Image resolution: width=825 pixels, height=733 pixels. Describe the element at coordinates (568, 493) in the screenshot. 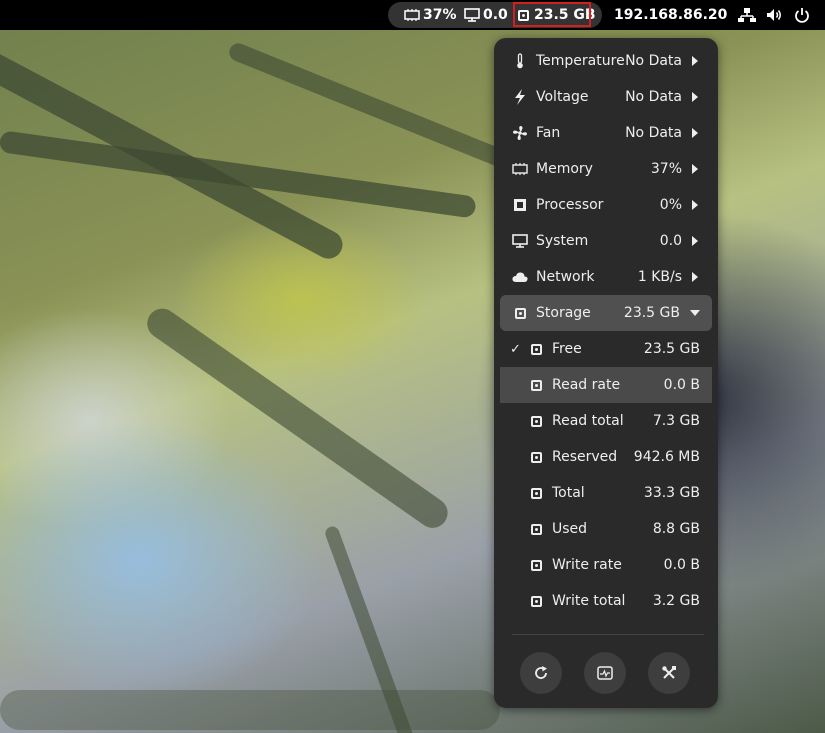

I see `storage-option-label: Total` at that location.